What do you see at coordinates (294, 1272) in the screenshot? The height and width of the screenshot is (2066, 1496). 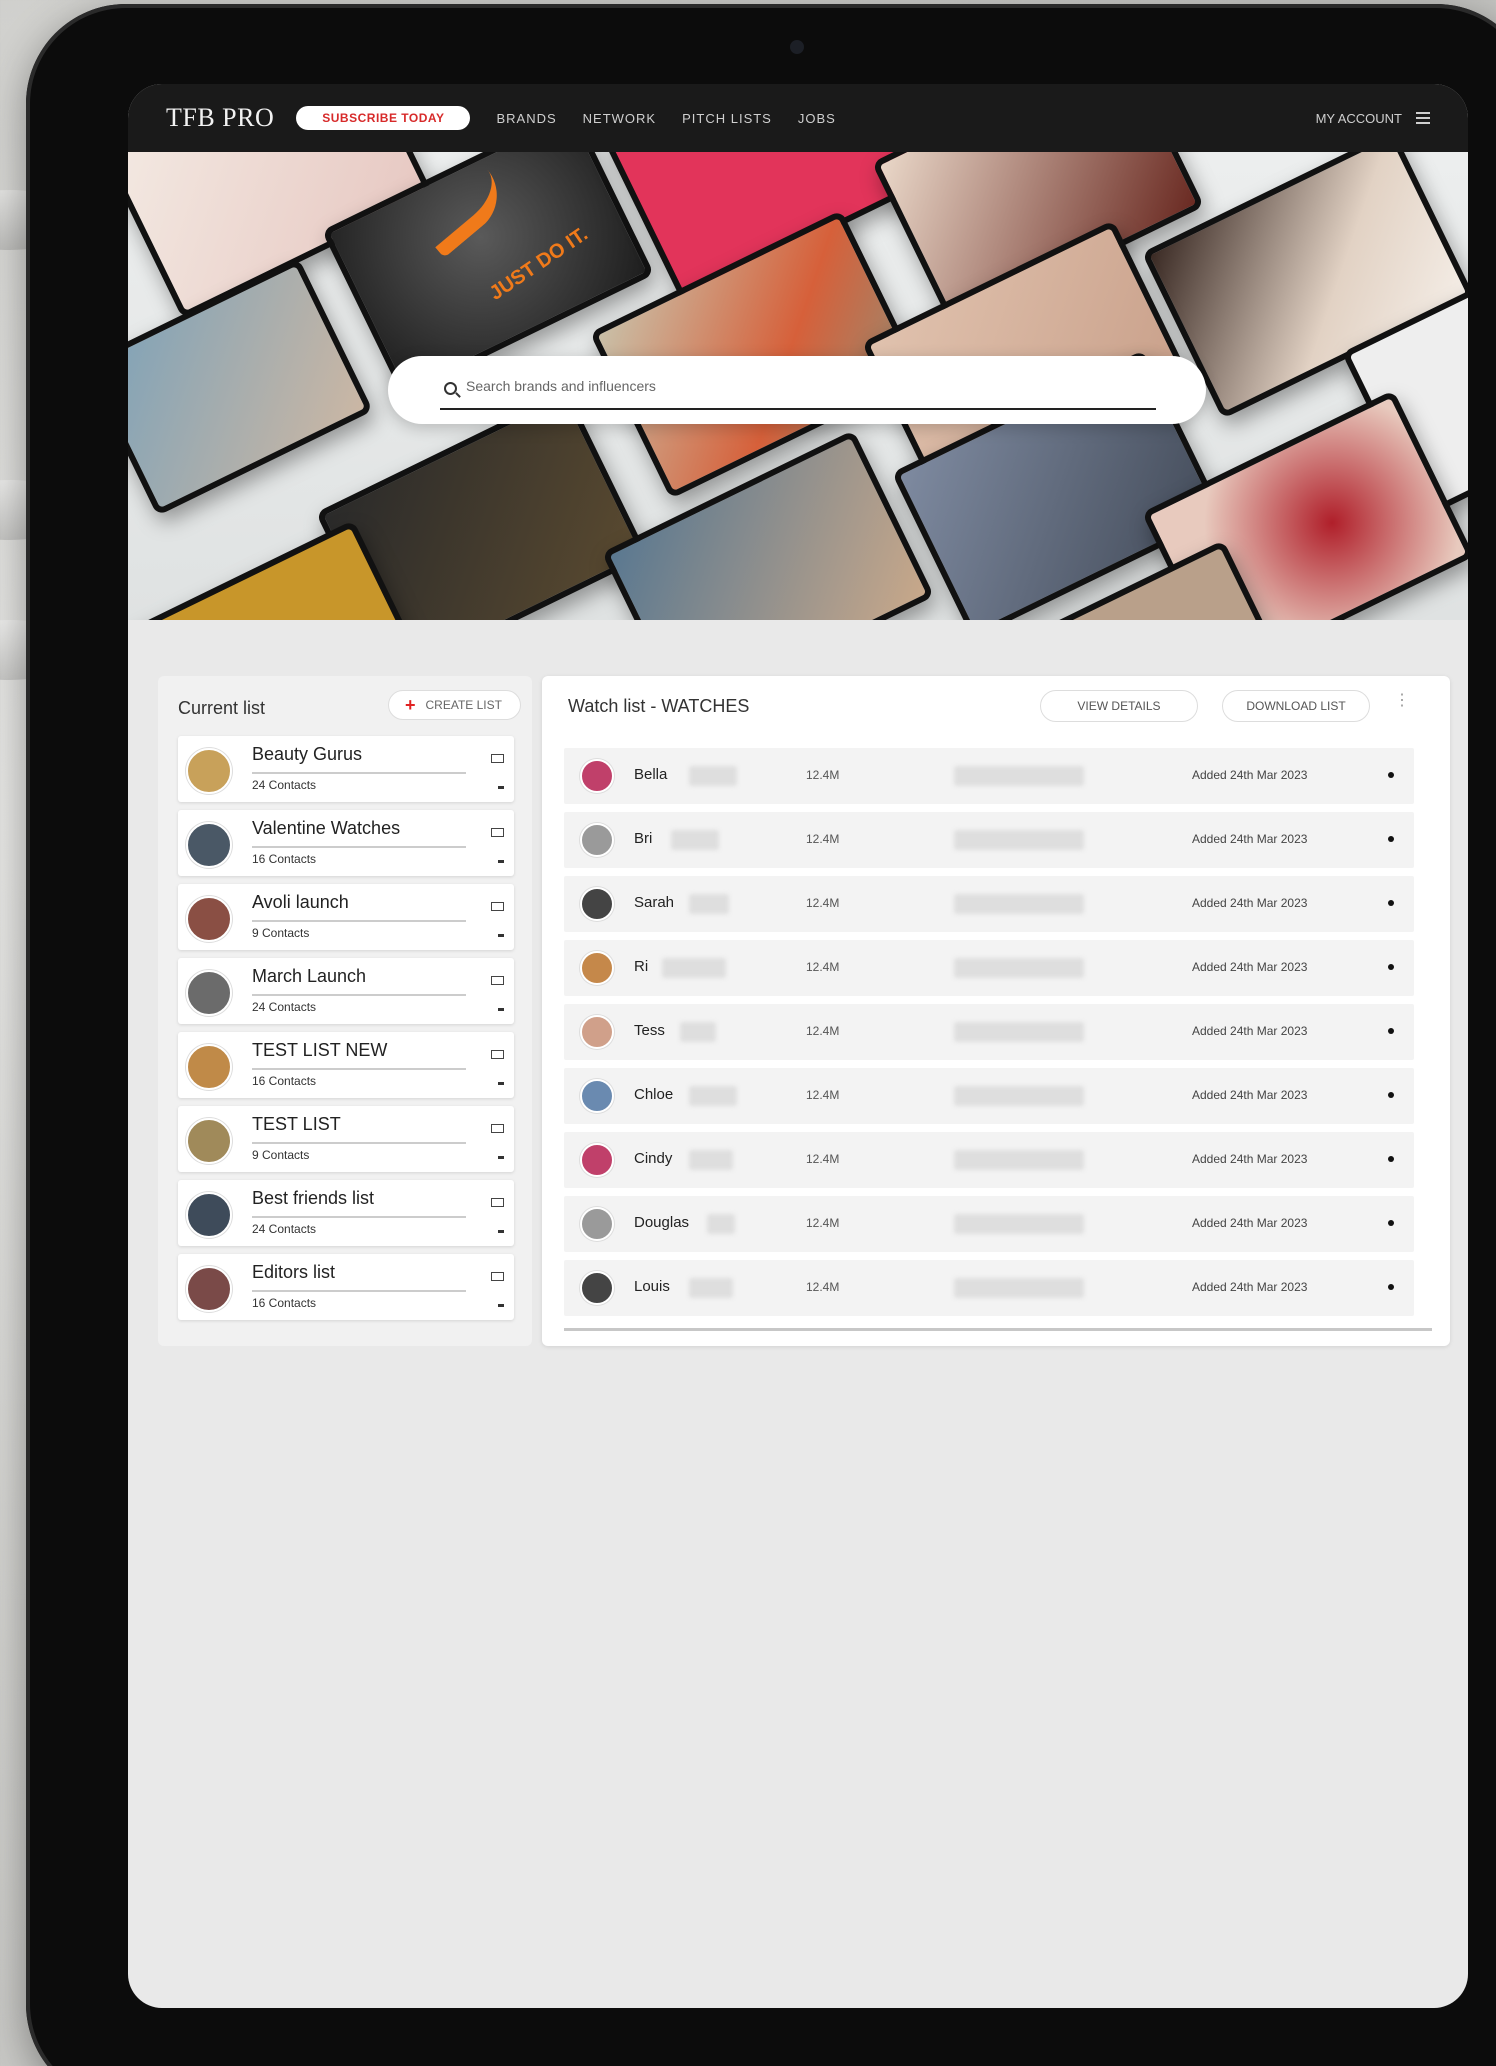 I see `list-name: Editors list` at bounding box center [294, 1272].